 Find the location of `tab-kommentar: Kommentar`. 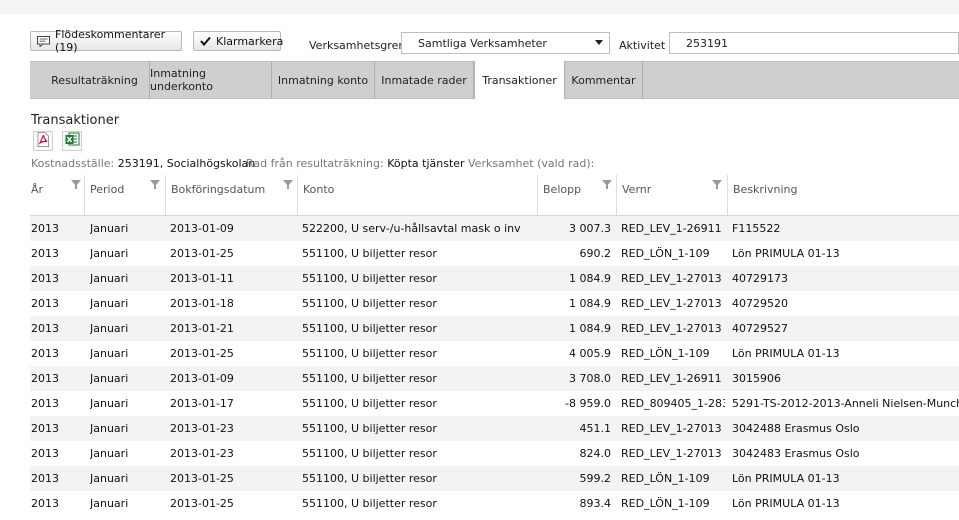

tab-kommentar: Kommentar is located at coordinates (604, 80).